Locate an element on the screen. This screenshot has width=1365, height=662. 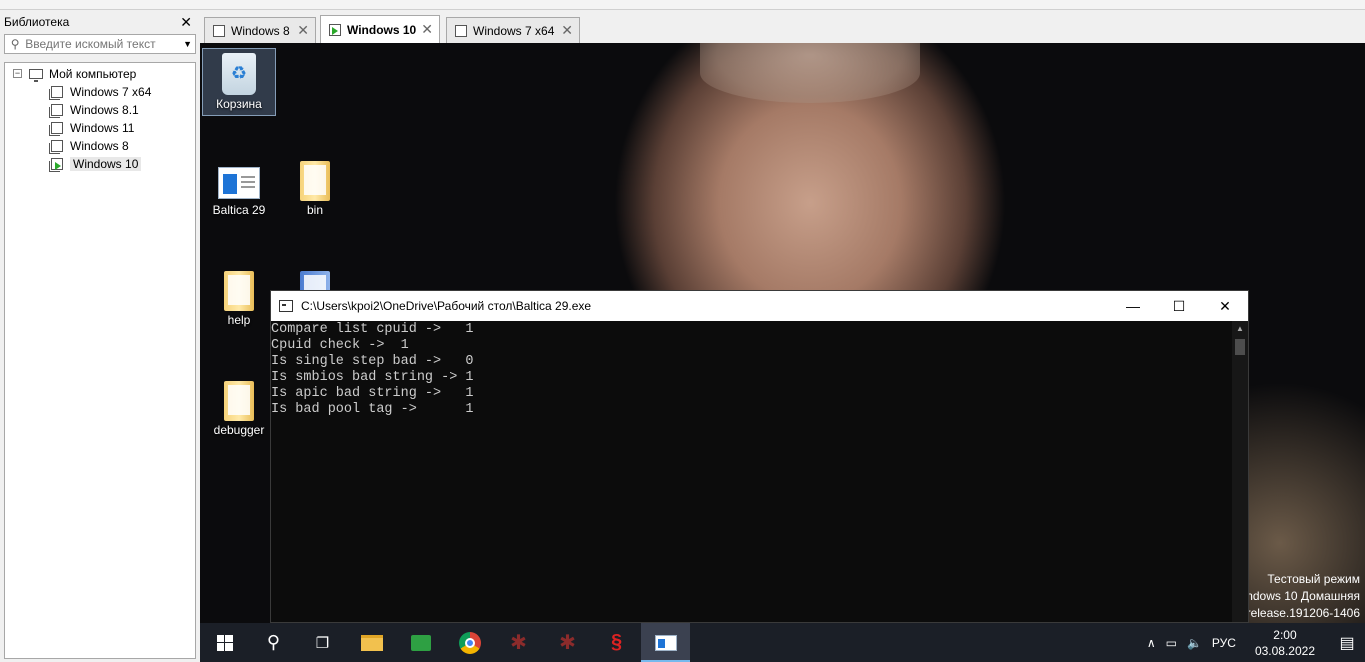
console-scrollbar: ▲ is located at coordinates (1240, 471).